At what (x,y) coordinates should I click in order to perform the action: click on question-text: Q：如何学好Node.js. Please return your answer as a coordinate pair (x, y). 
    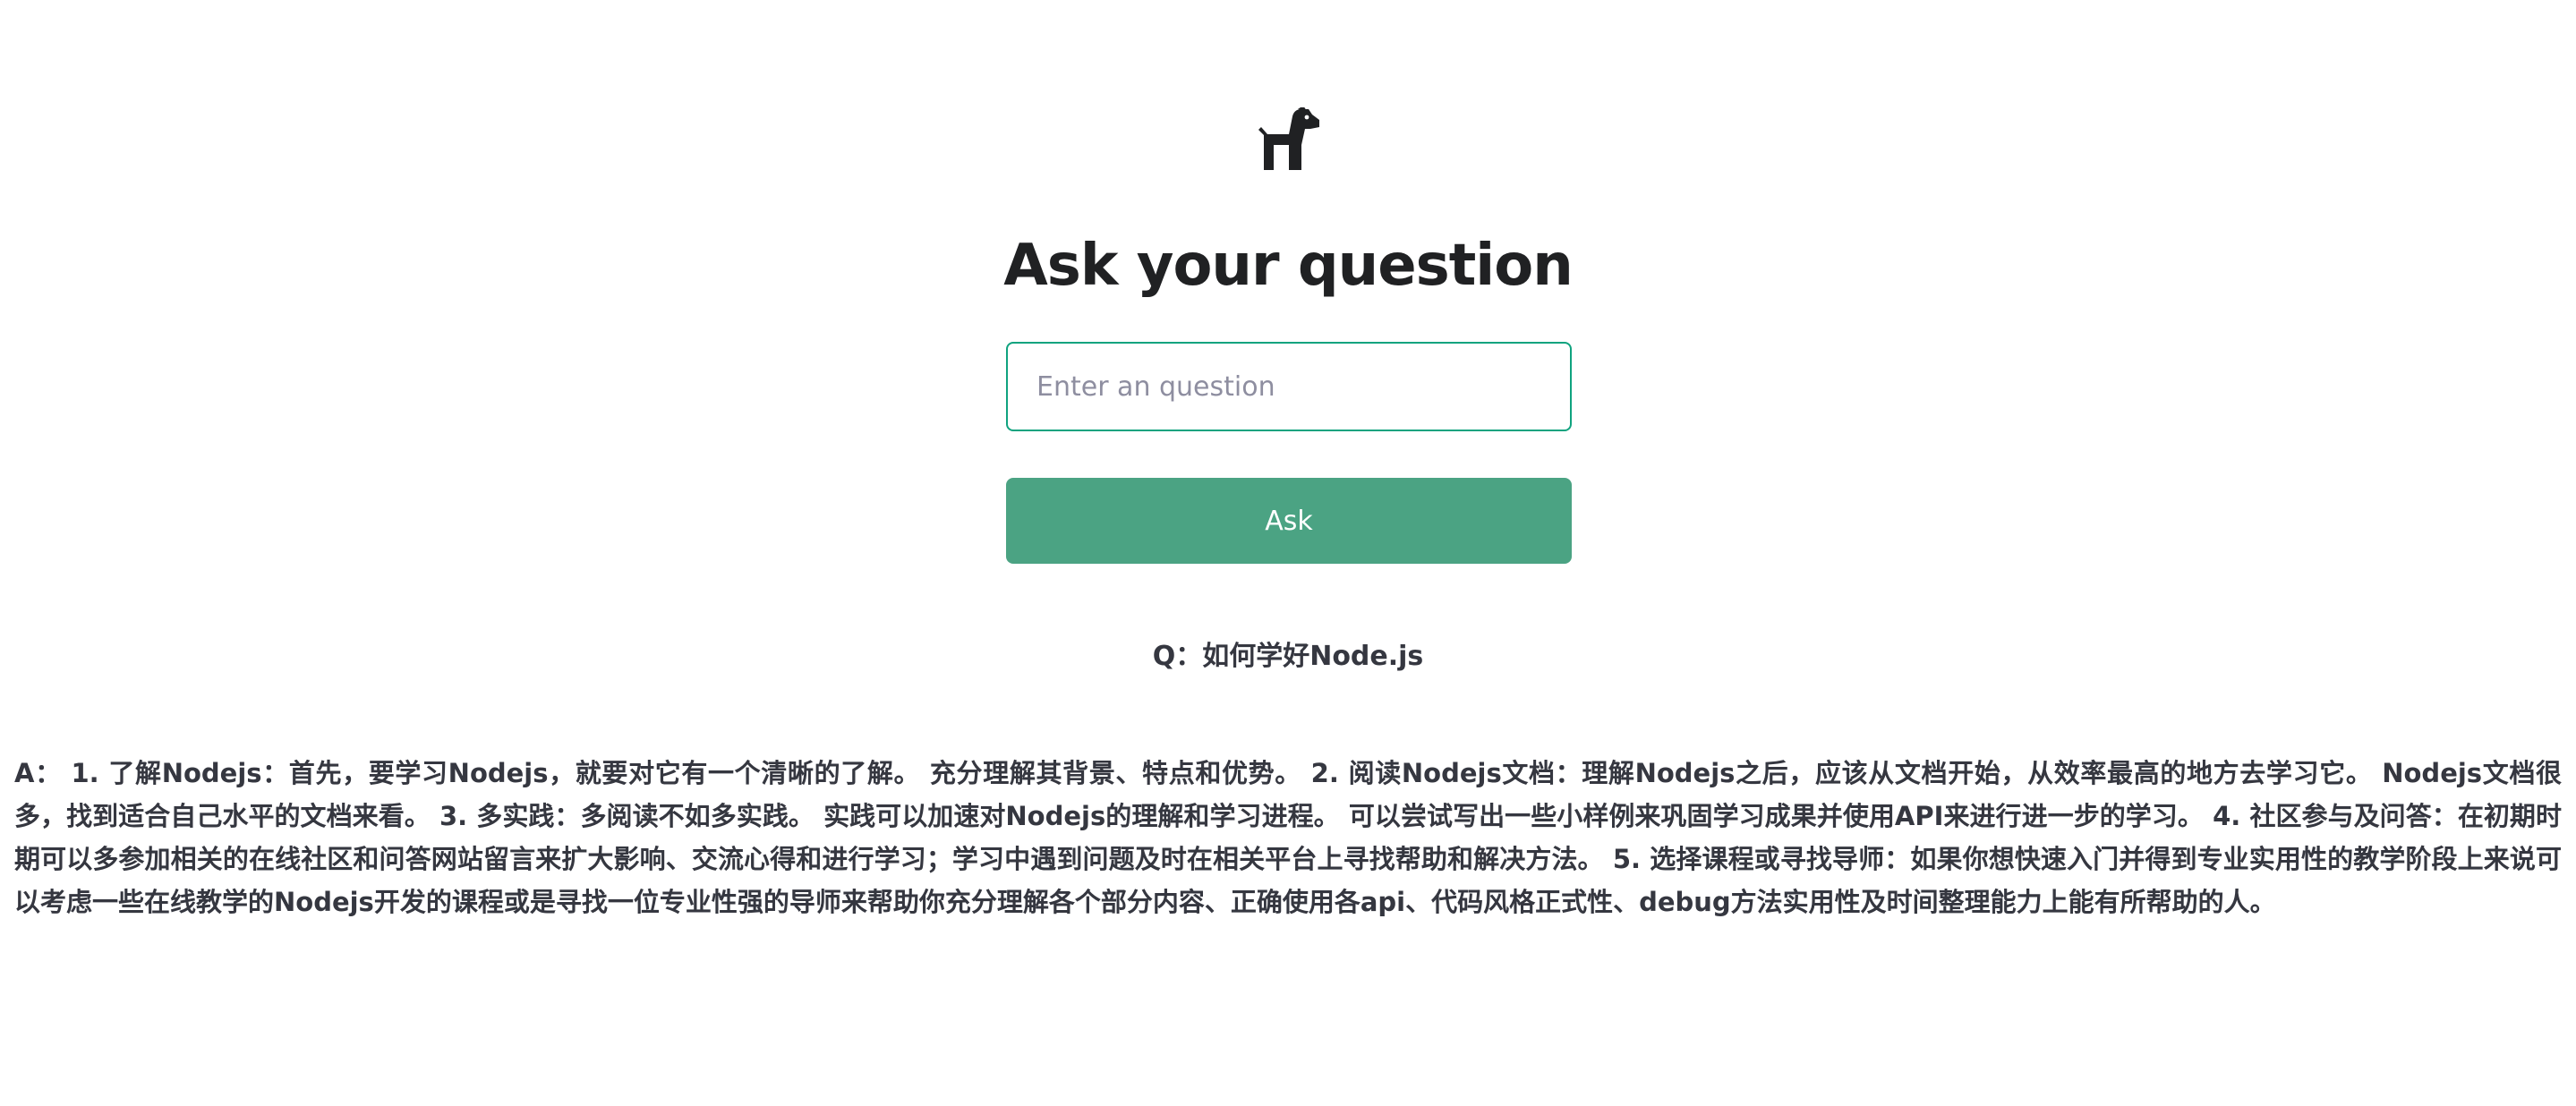
    Looking at the image, I should click on (1288, 656).